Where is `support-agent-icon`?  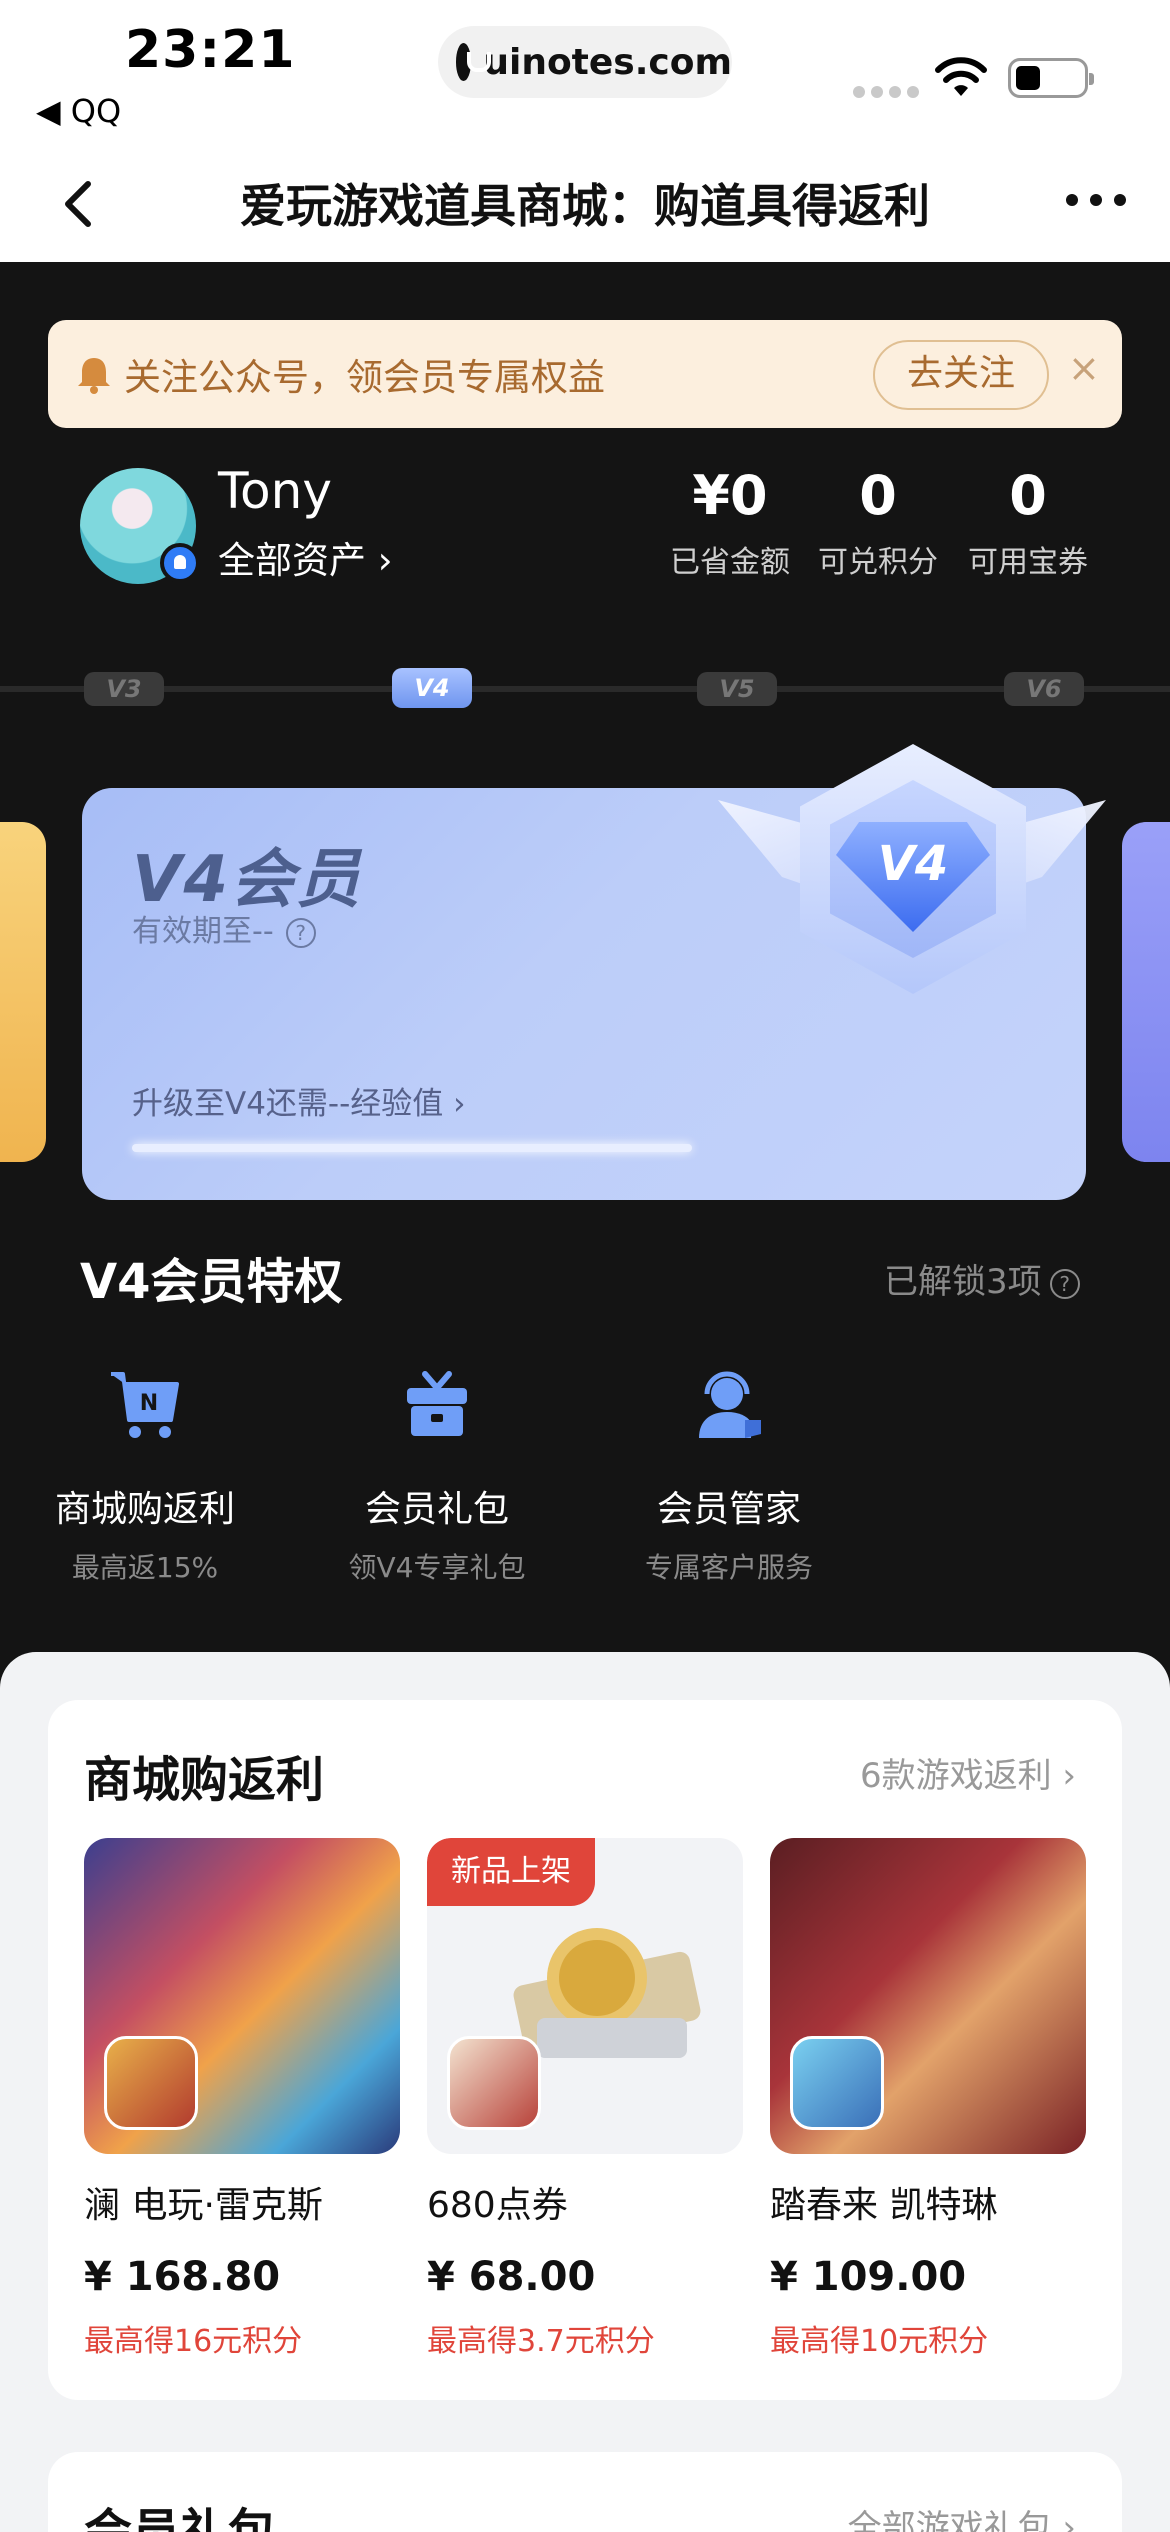
support-agent-icon is located at coordinates (730, 1404).